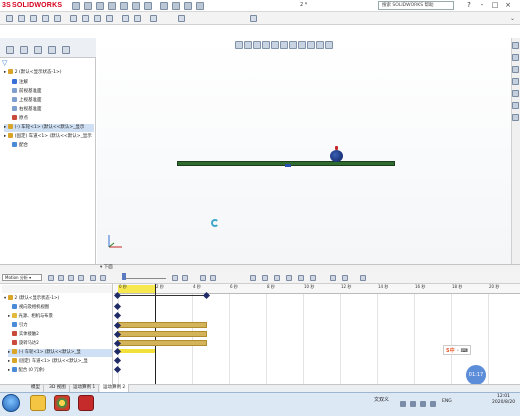 The height and width of the screenshot is (416, 520). What do you see at coordinates (52, 50) in the screenshot?
I see `dimxpert-tab-icon` at bounding box center [52, 50].